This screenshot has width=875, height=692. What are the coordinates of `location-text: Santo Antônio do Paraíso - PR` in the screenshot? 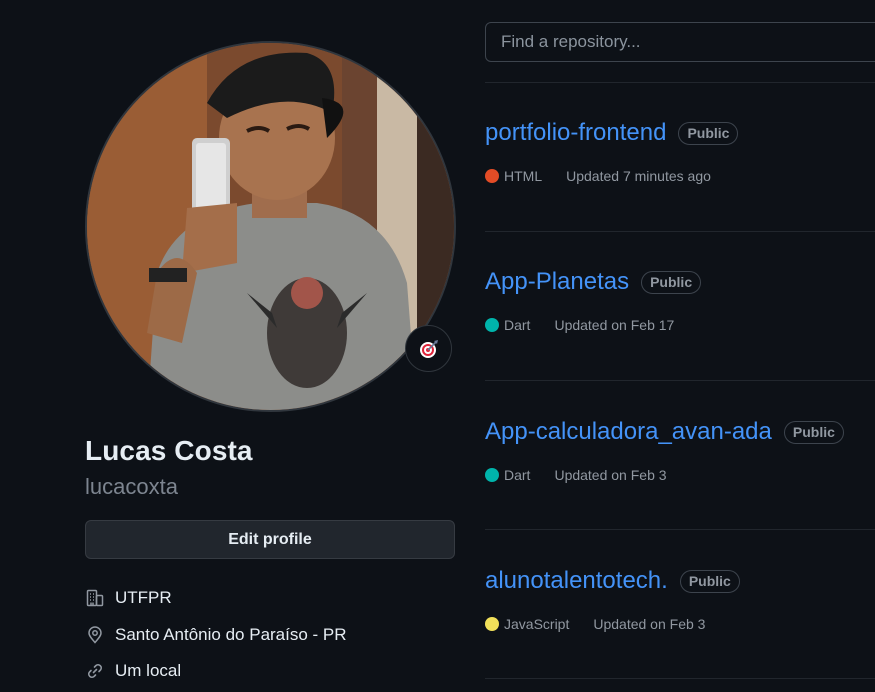 It's located at (231, 634).